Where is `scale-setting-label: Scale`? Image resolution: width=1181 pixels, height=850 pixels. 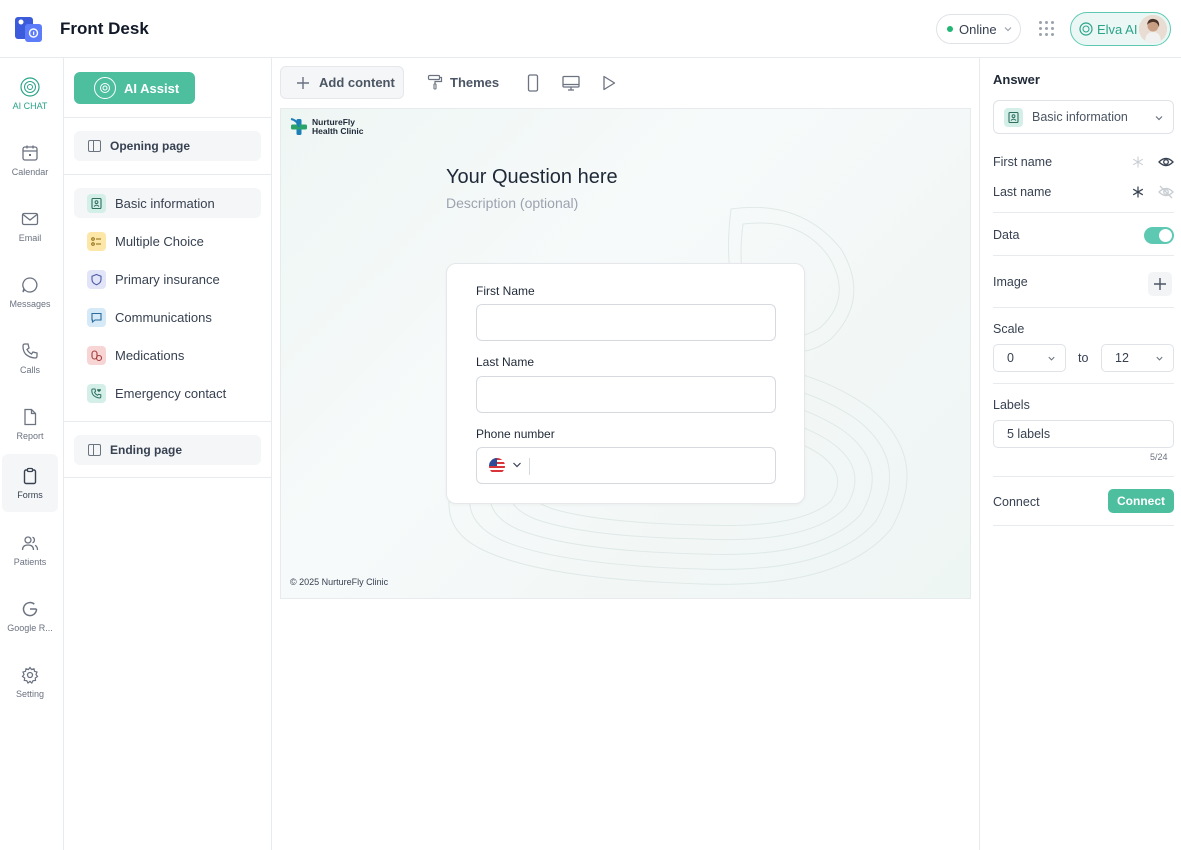
scale-setting-label: Scale is located at coordinates (1009, 329).